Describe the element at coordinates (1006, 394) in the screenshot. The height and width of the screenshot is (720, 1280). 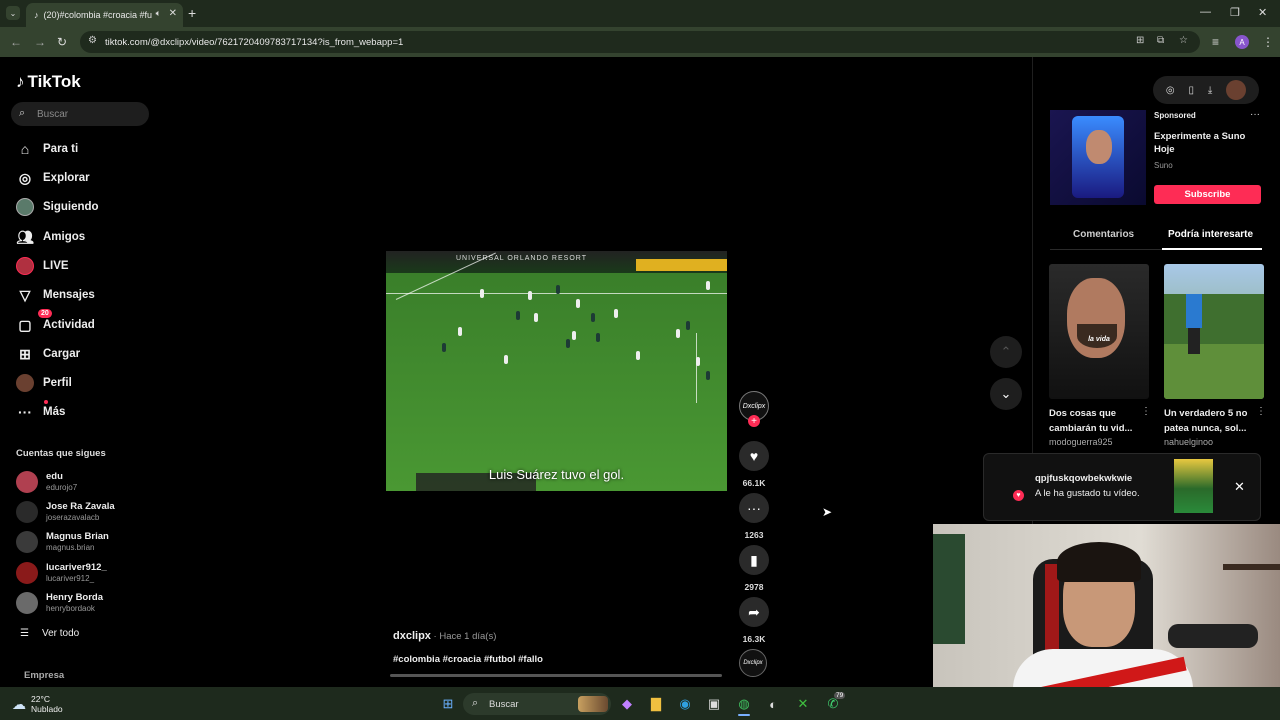
I see `next-video-button: ⌄` at that location.